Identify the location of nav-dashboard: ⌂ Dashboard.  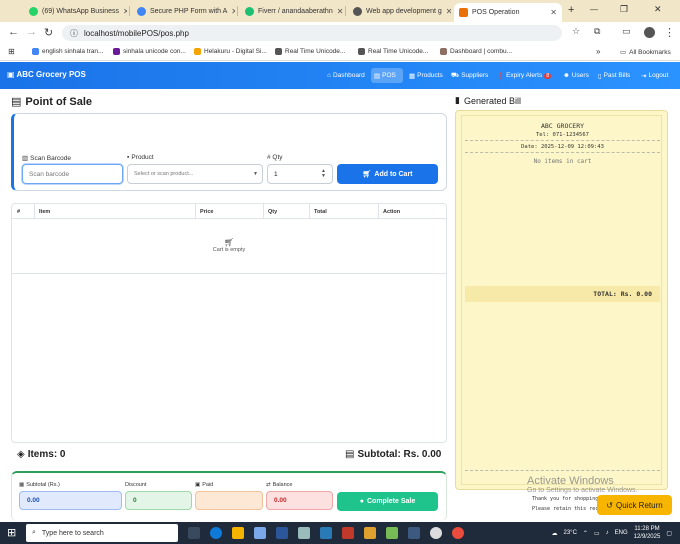
(346, 75).